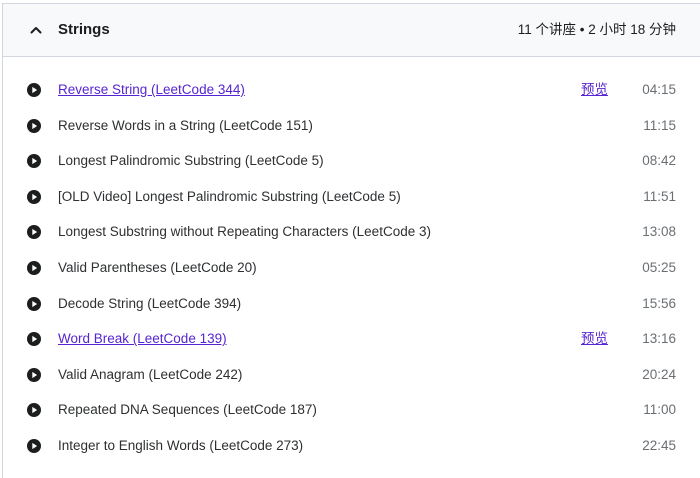 The width and height of the screenshot is (700, 478). I want to click on lecture-duration: 05:25, so click(659, 267).